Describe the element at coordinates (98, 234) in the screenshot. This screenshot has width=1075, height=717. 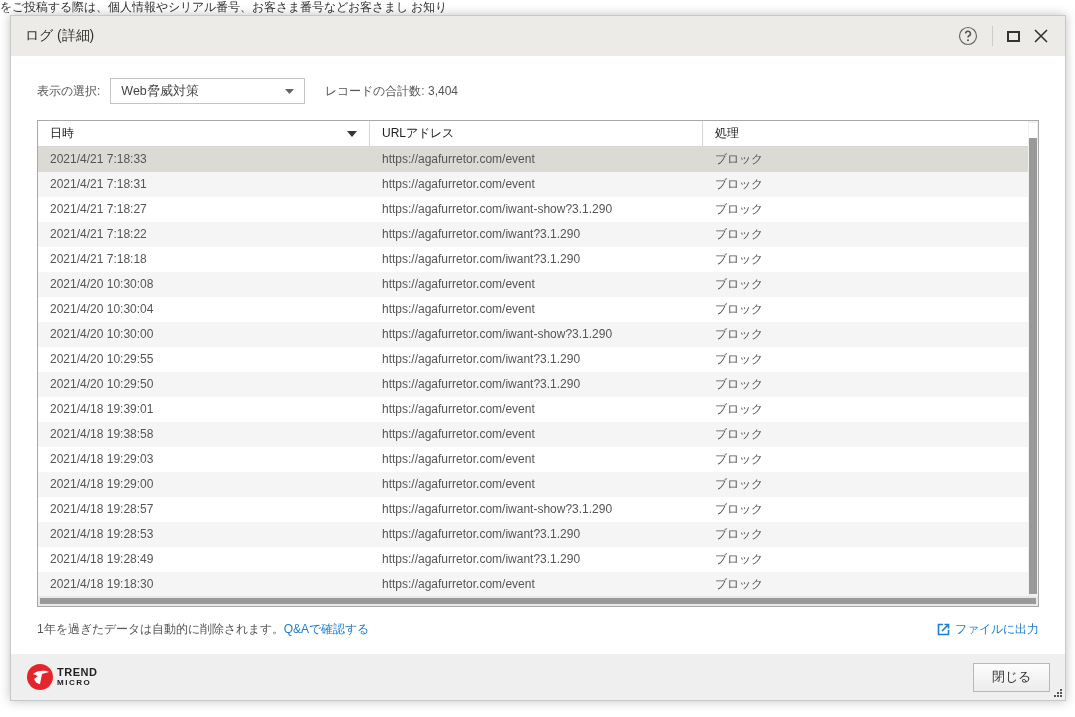
I see `table-cell-text: 2021/4/21 7:18:22` at that location.